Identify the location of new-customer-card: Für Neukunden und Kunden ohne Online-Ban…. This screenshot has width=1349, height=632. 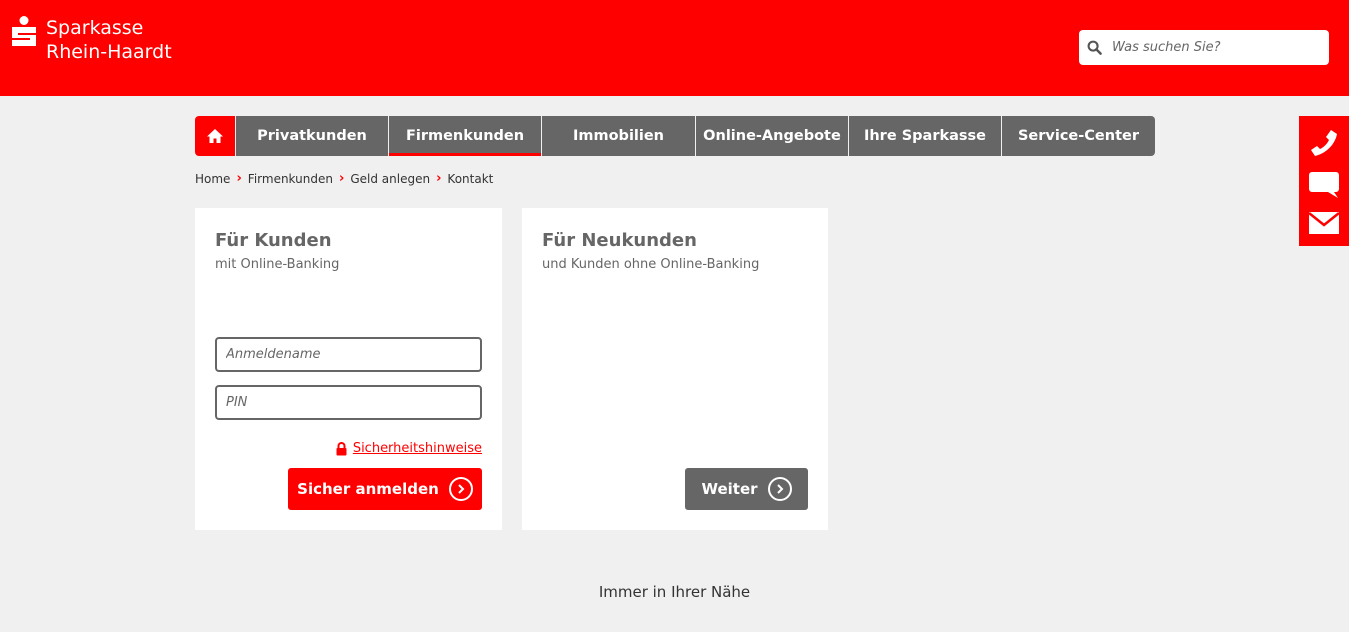
(675, 369).